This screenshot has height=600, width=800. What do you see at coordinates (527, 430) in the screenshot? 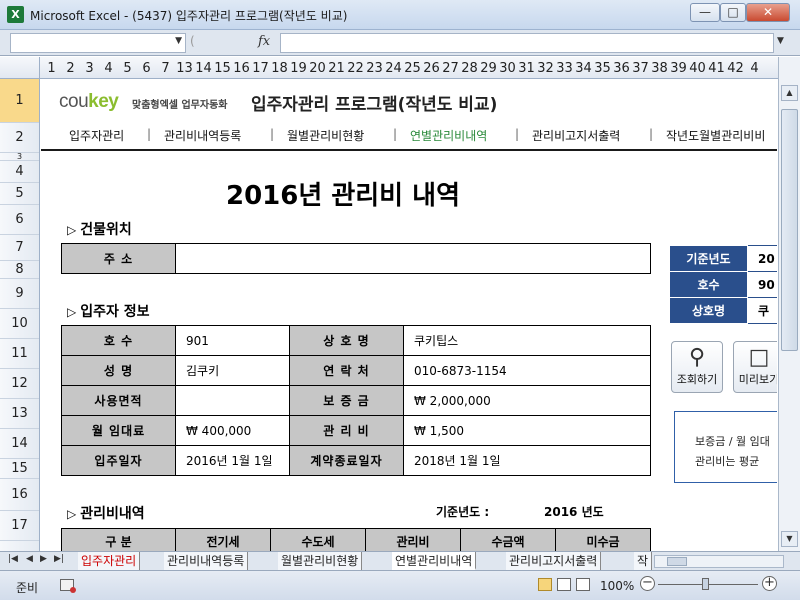
I see `management-fee-value: ₩ 1,500` at bounding box center [527, 430].